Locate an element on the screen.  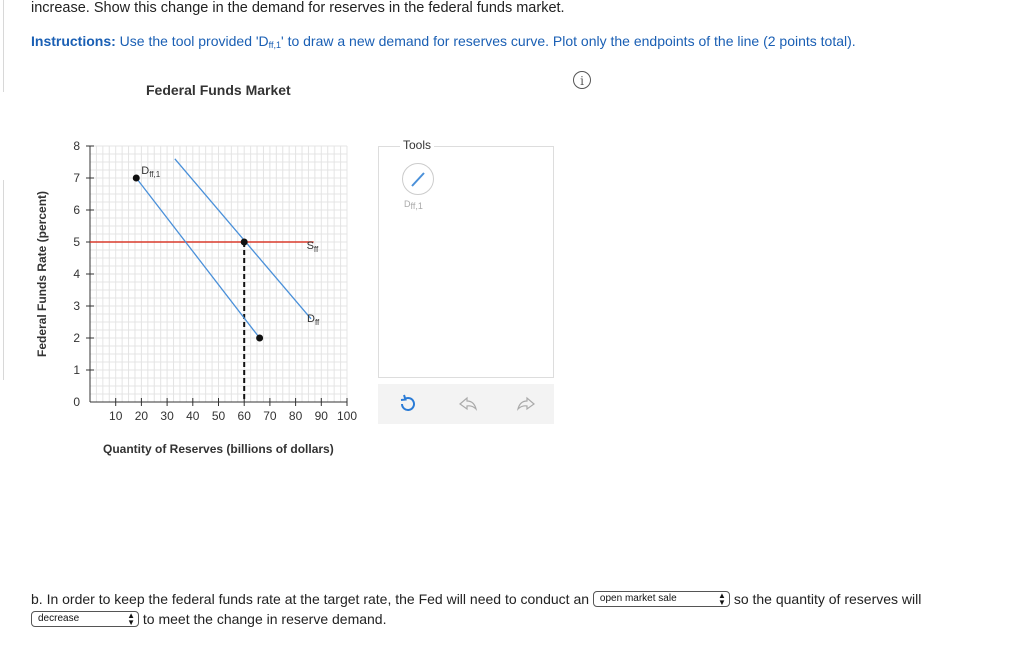
y-tick-label: 6 is located at coordinates (76, 210).